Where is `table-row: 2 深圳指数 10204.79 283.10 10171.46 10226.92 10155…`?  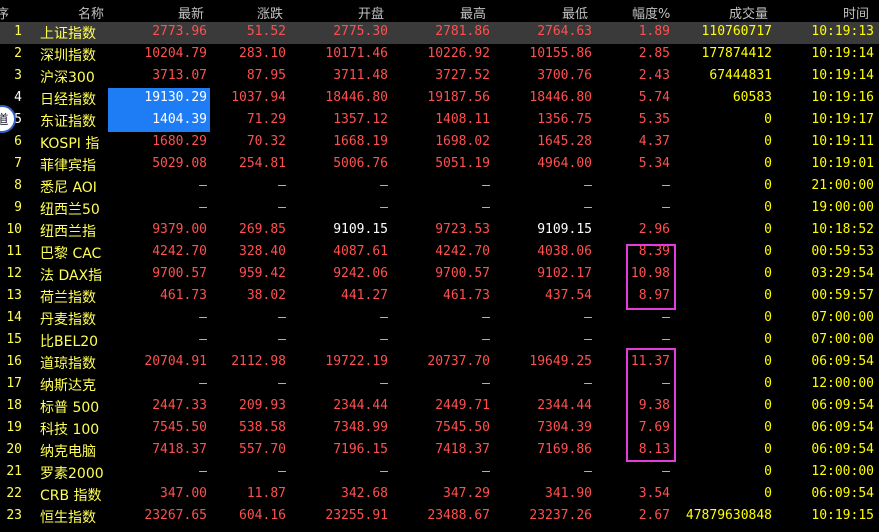
table-row: 2 深圳指数 10204.79 283.10 10171.46 10226.92 10155… is located at coordinates (439, 55).